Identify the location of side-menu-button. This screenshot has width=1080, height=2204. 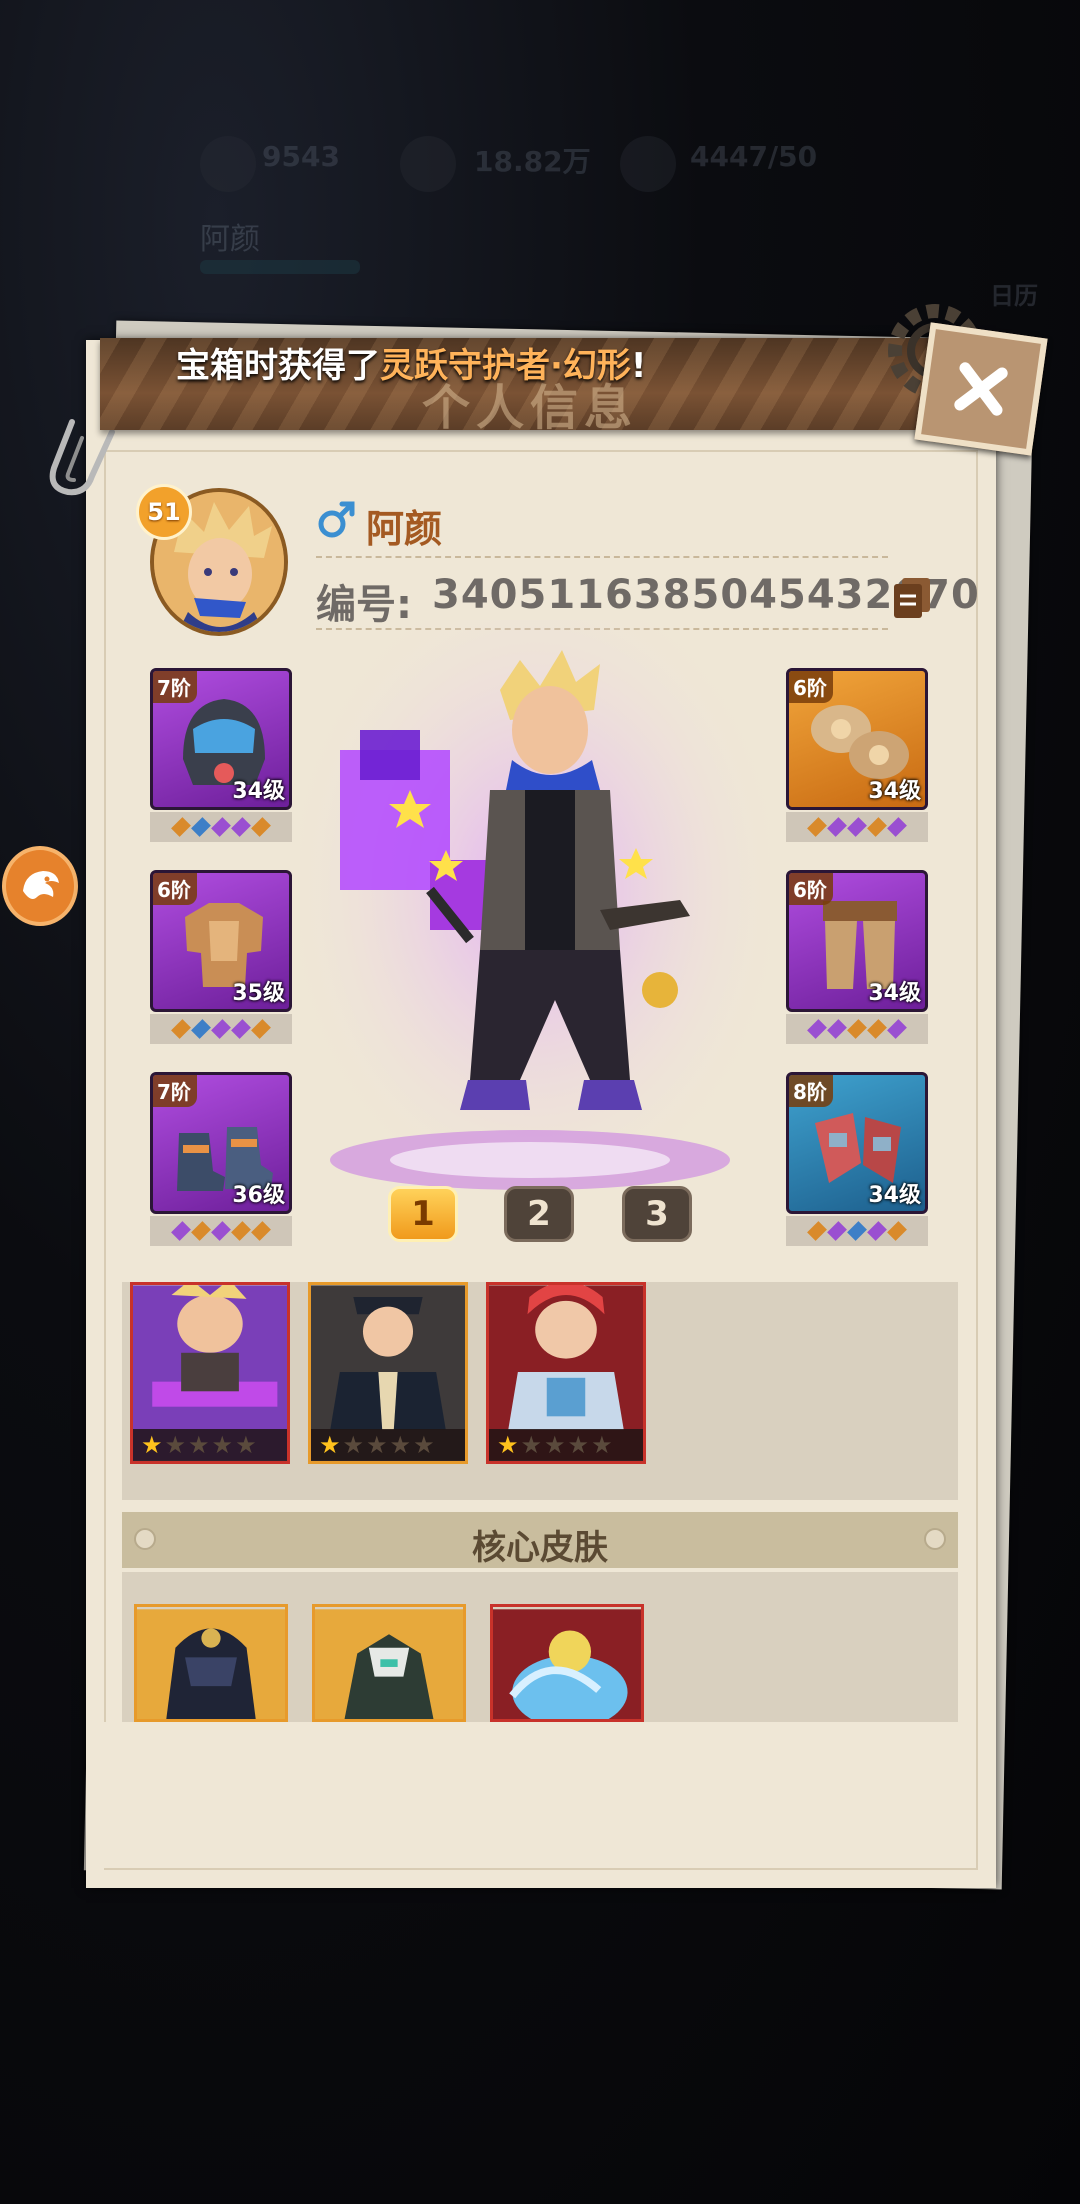
(40, 886).